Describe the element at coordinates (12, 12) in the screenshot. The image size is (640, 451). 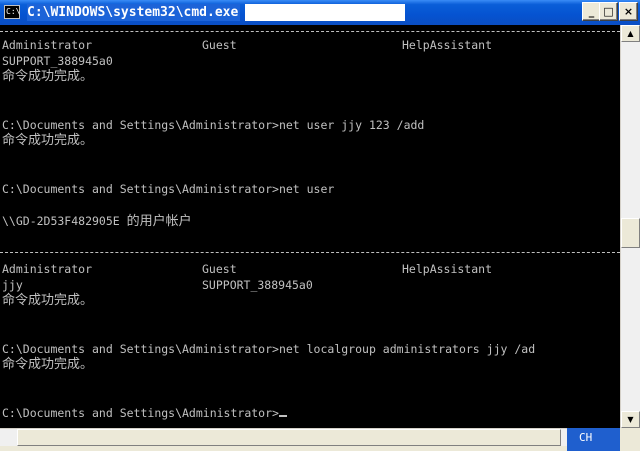
I see `cmd-icon: C:\` at that location.